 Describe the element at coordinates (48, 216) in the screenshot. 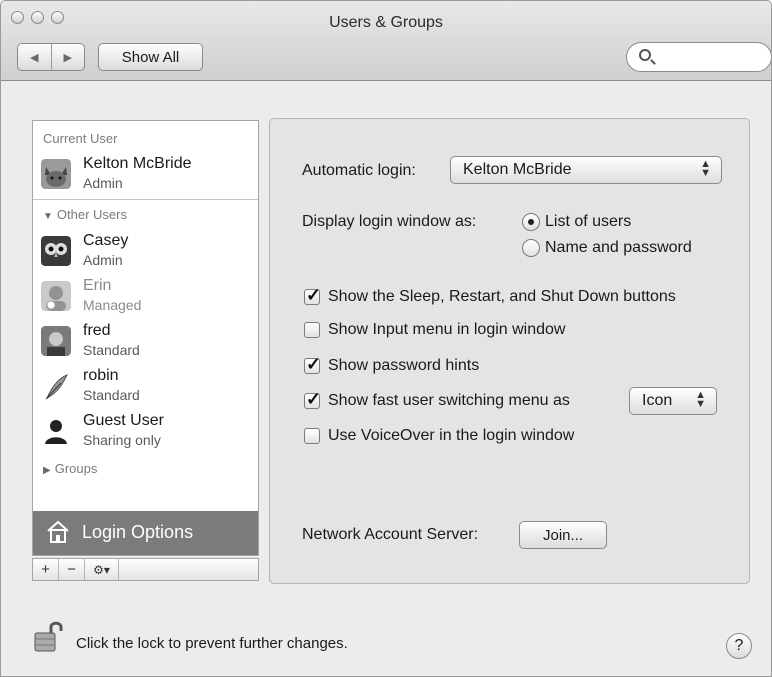

I see `disclosure-down-icon: ▼` at that location.